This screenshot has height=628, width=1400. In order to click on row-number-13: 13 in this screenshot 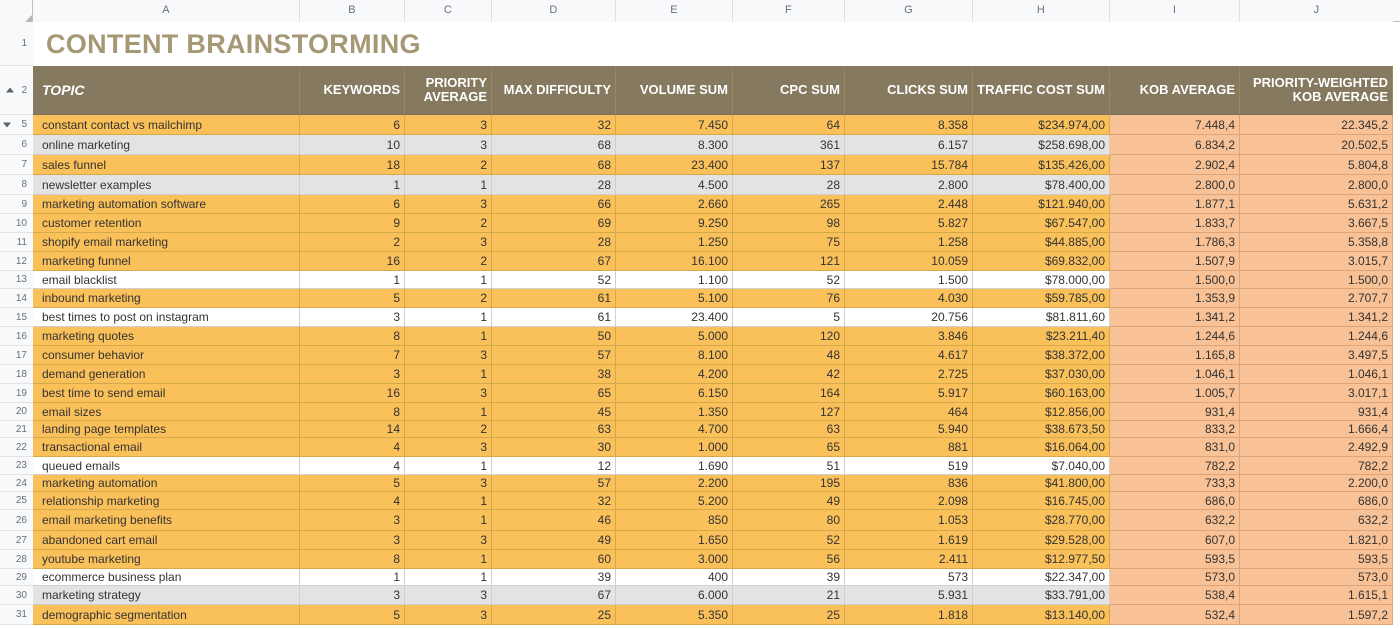, I will do `click(16, 280)`.